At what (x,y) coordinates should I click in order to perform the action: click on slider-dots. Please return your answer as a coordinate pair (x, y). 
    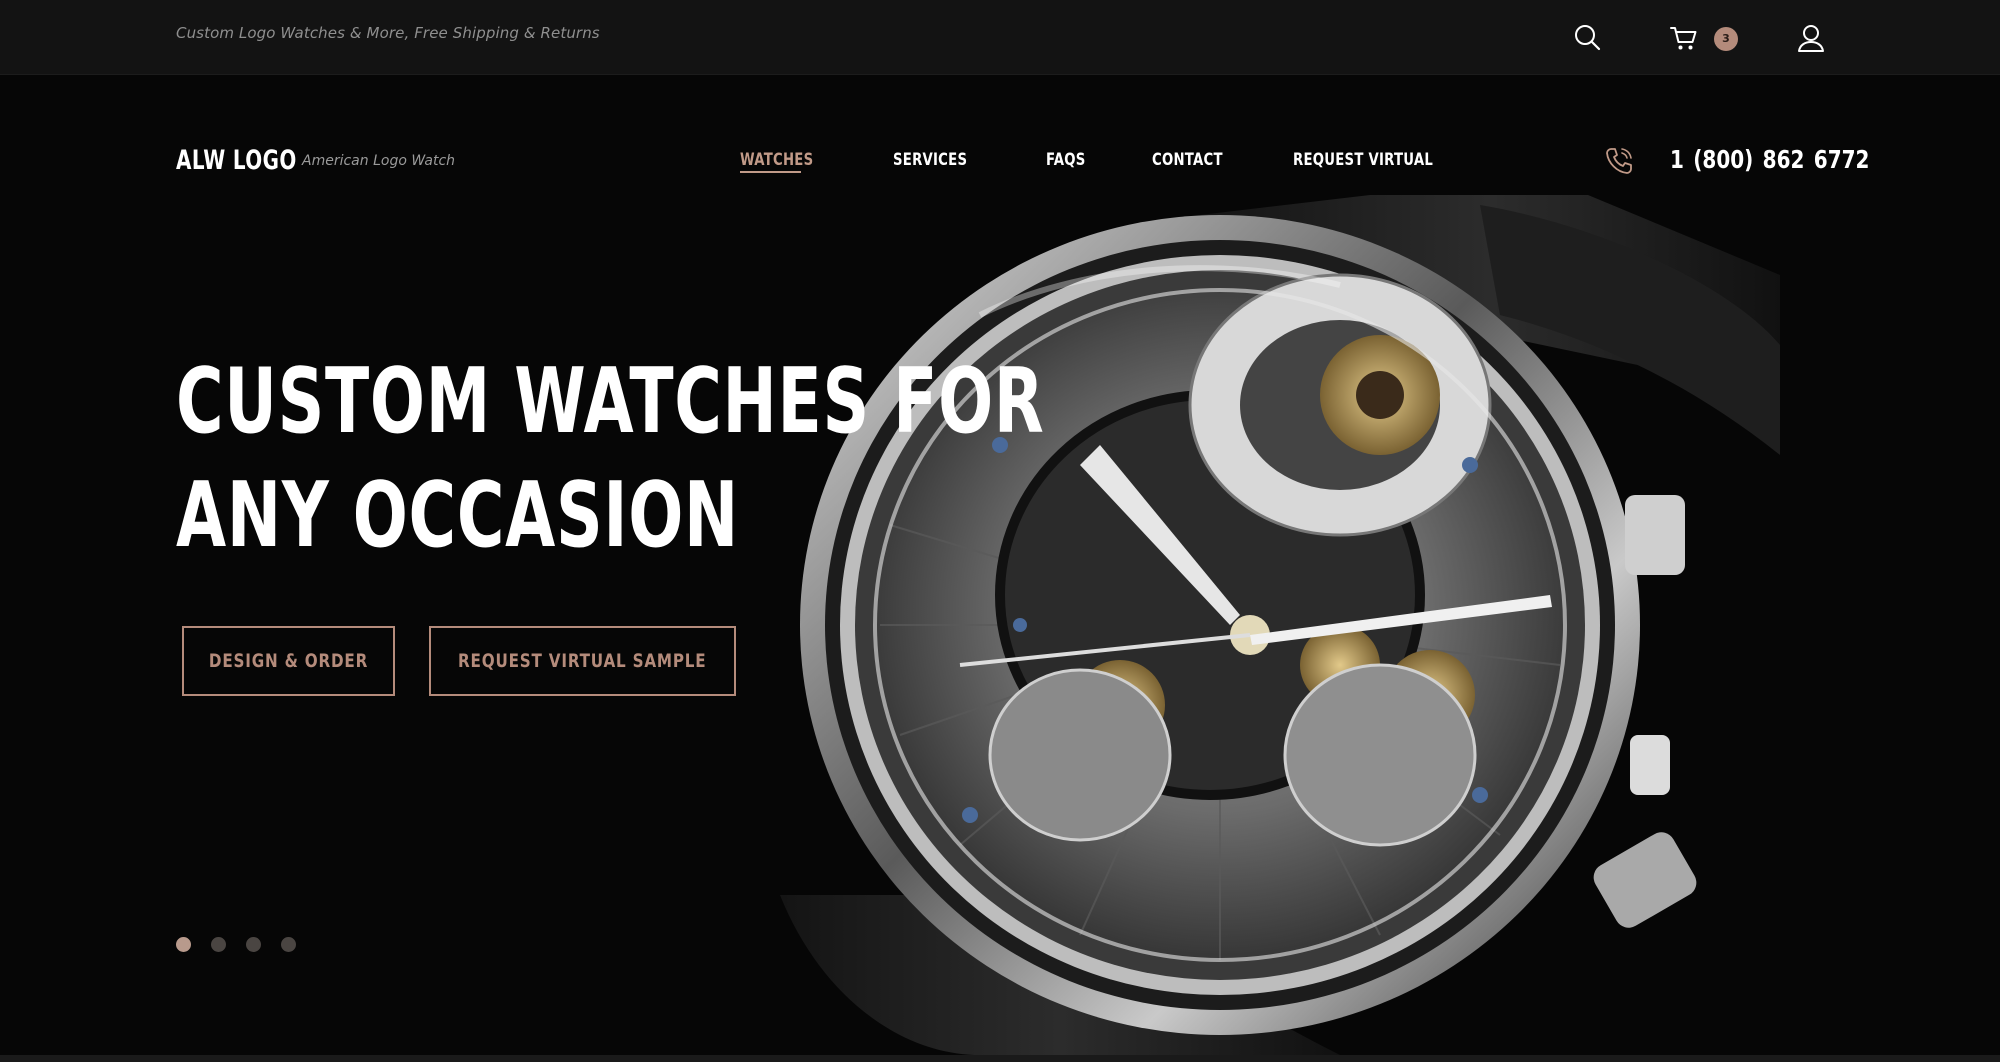
    Looking at the image, I should click on (236, 944).